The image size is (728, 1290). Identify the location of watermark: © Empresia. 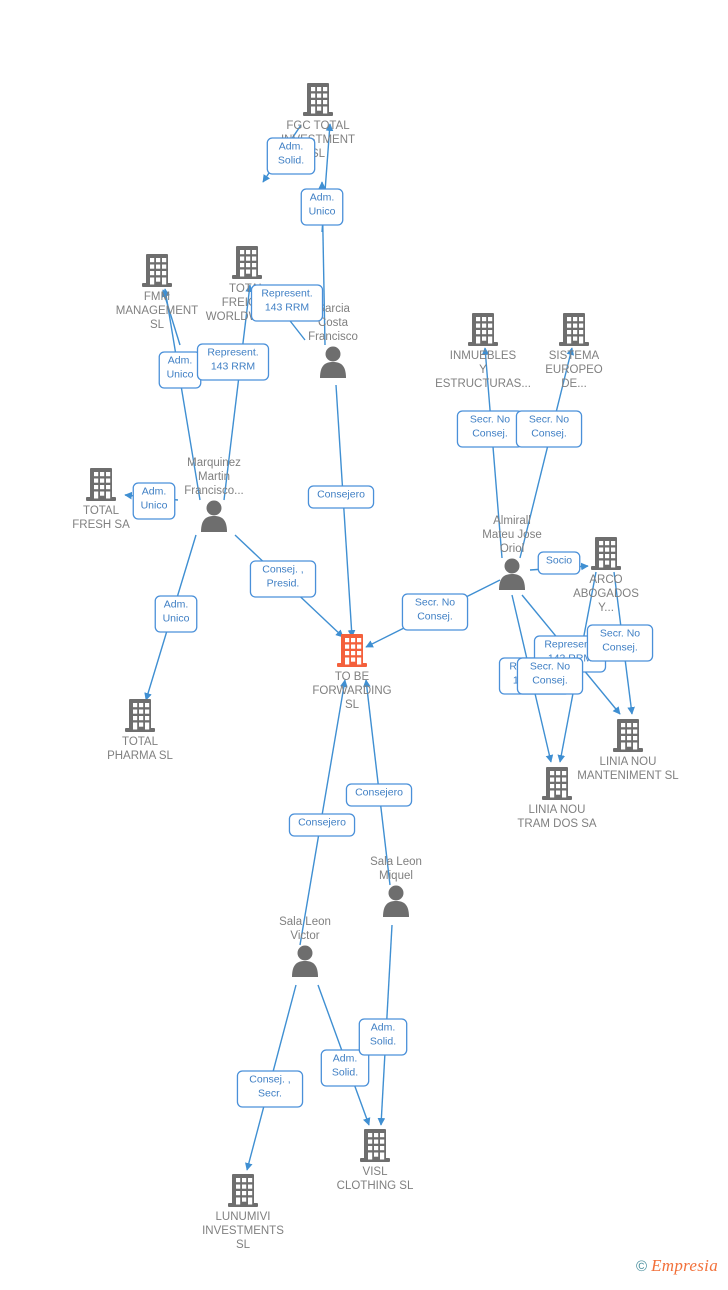
(677, 1266).